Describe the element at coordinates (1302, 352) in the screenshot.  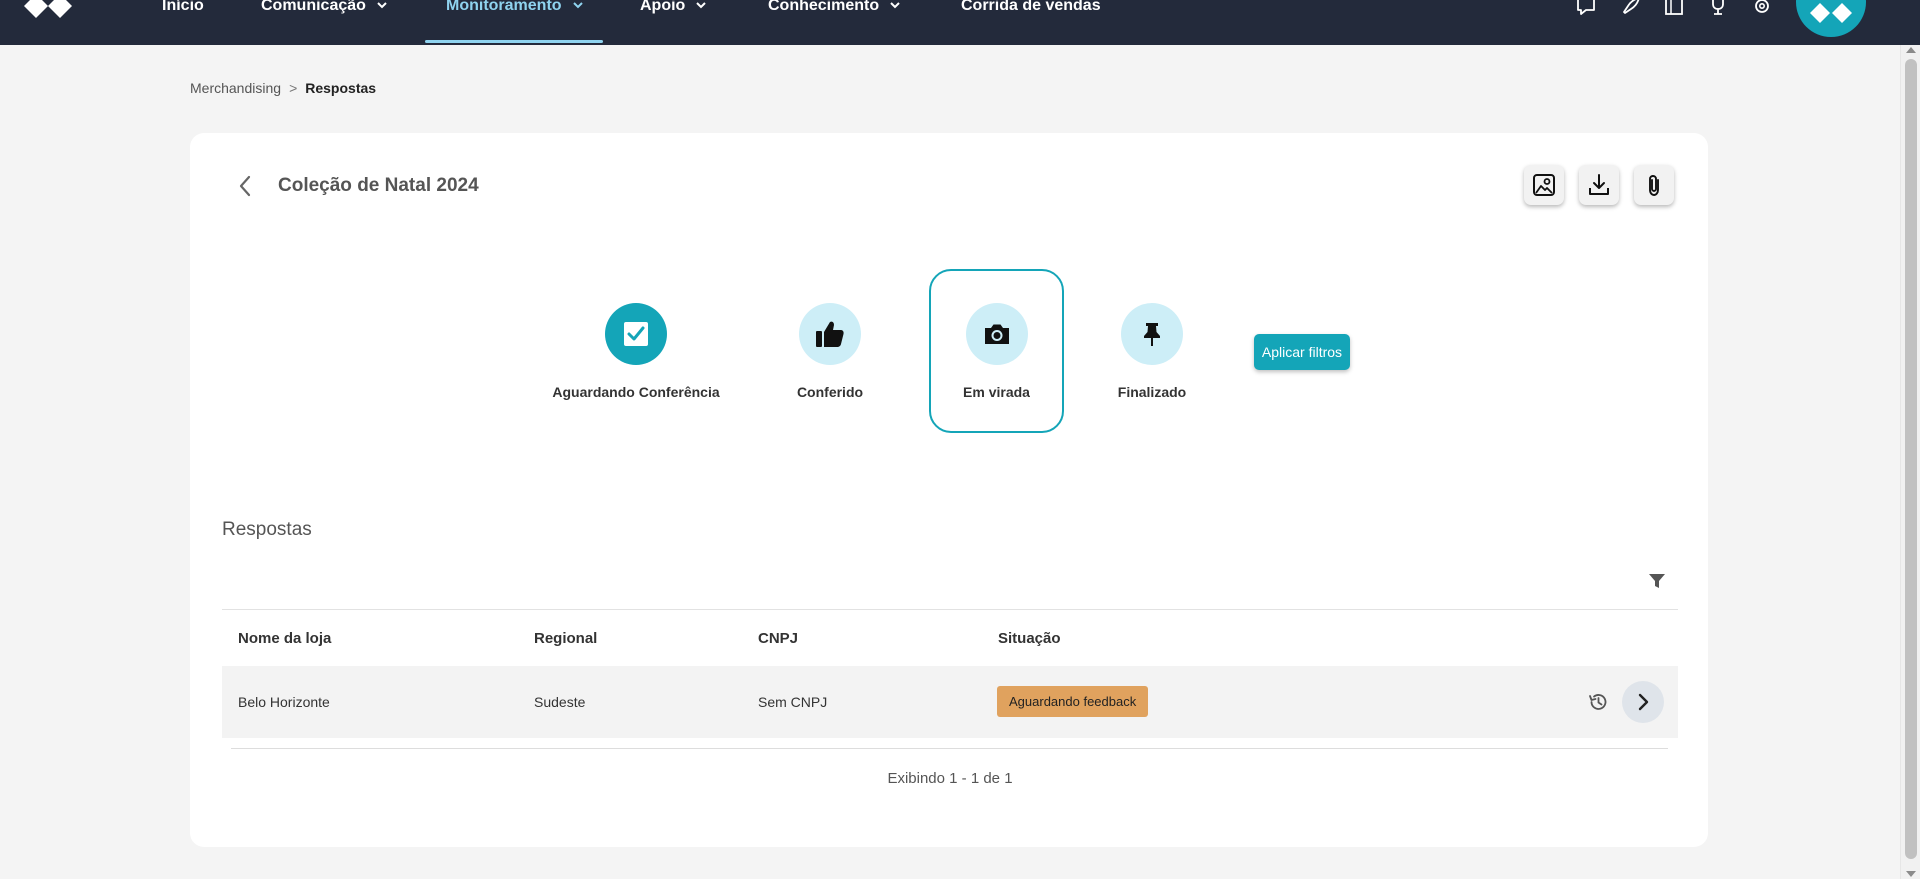
I see `apply-filters-button: Aplicar filtros` at that location.